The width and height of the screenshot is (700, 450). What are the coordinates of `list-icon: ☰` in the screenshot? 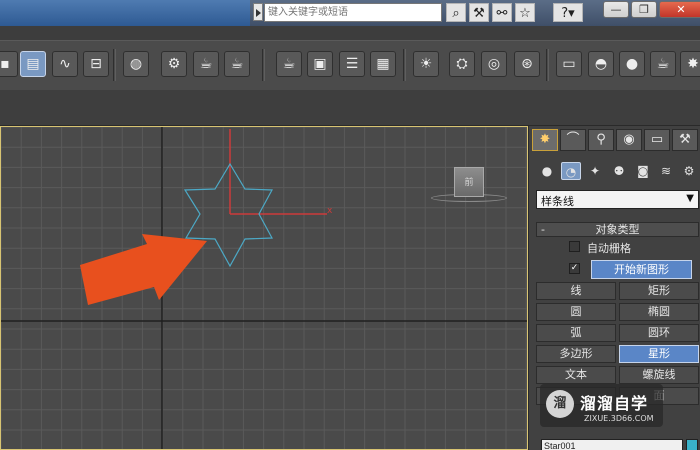 It's located at (352, 64).